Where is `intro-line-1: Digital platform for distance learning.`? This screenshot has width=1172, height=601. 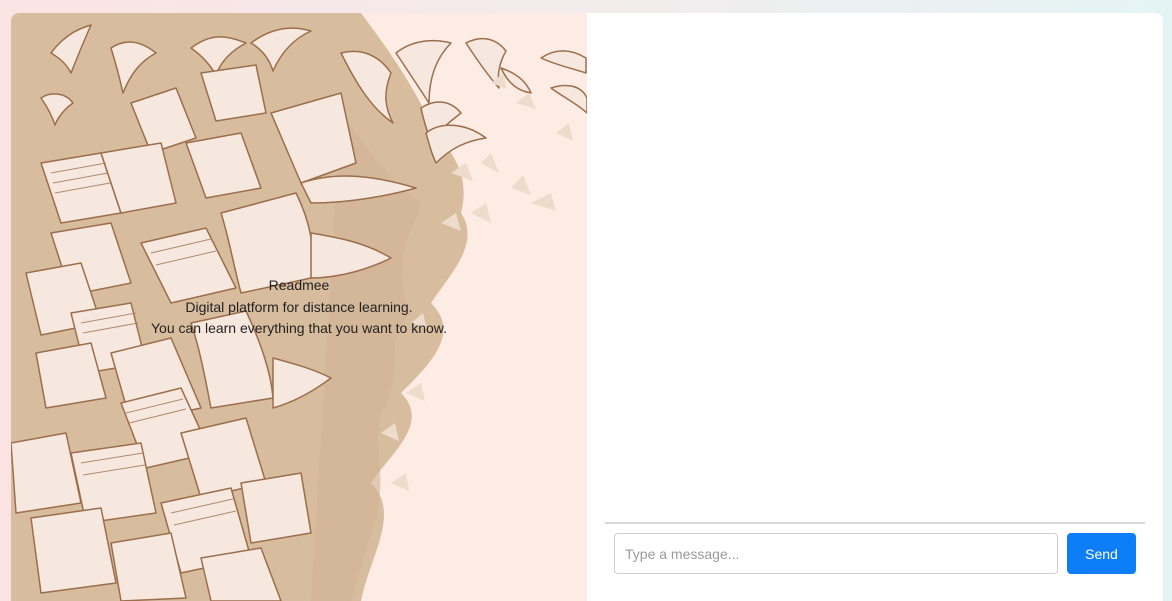 intro-line-1: Digital platform for distance learning. is located at coordinates (299, 306).